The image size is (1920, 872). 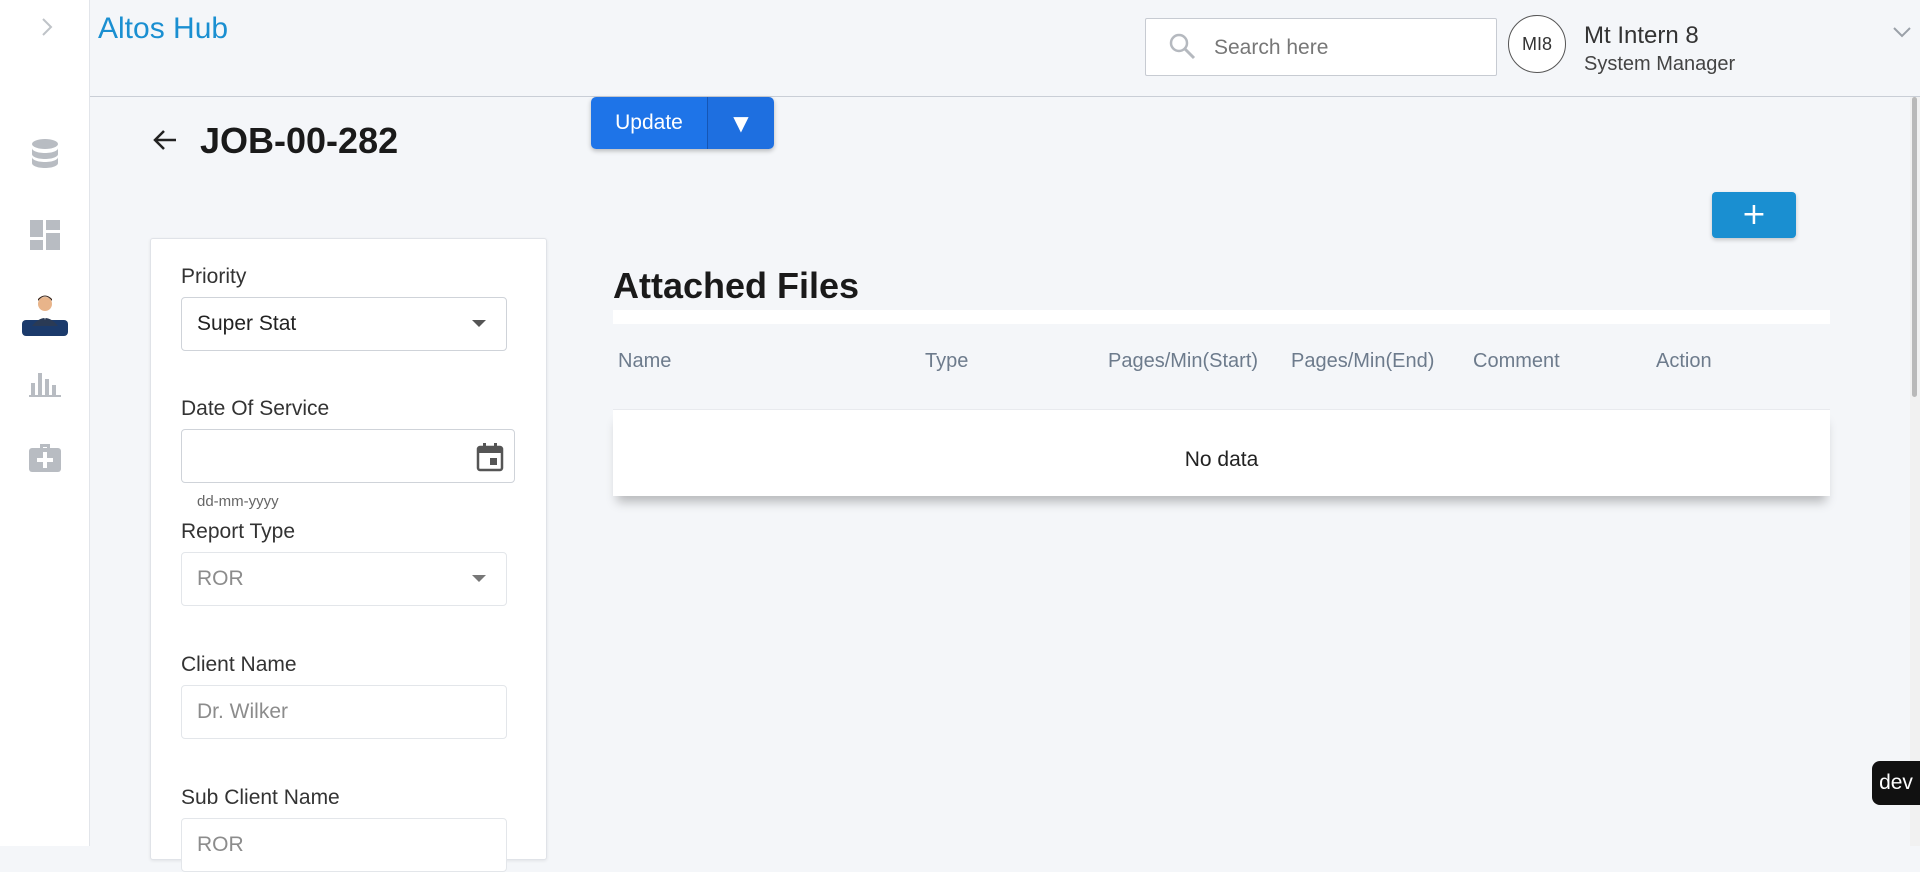 I want to click on search-box, so click(x=1321, y=47).